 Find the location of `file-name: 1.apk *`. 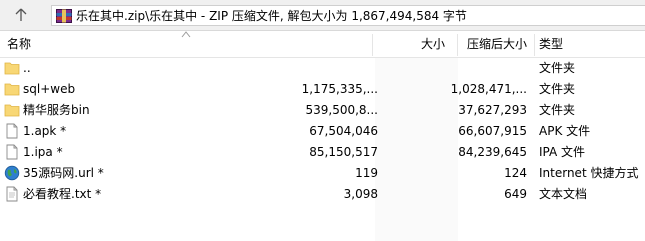

file-name: 1.apk * is located at coordinates (45, 131).